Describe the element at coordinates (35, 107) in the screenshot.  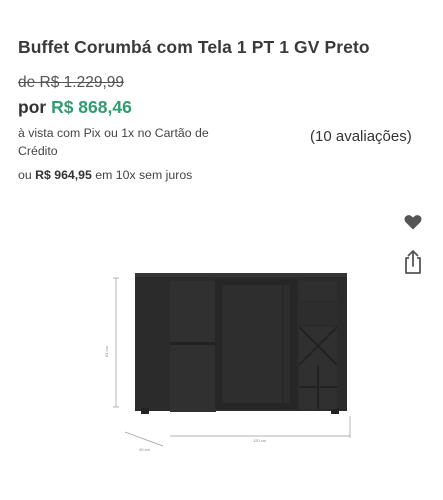
I see `price-prefix: por` at that location.